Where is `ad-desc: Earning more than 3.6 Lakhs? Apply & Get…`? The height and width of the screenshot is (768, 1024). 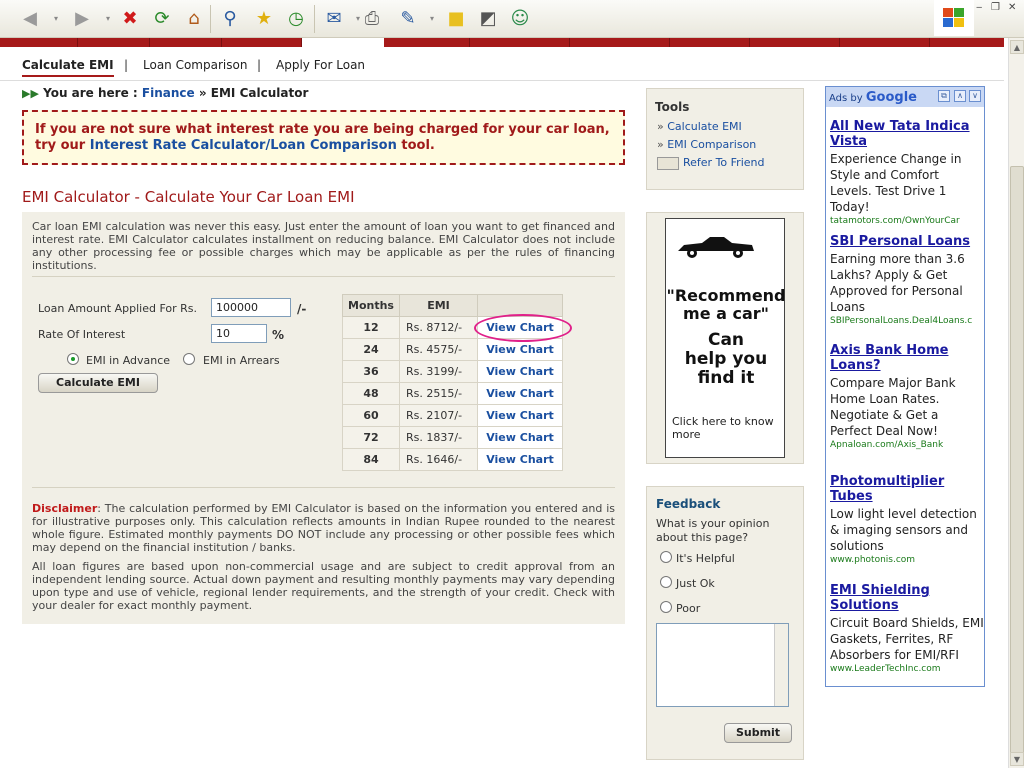 ad-desc: Earning more than 3.6 Lakhs? Apply & Get… is located at coordinates (897, 283).